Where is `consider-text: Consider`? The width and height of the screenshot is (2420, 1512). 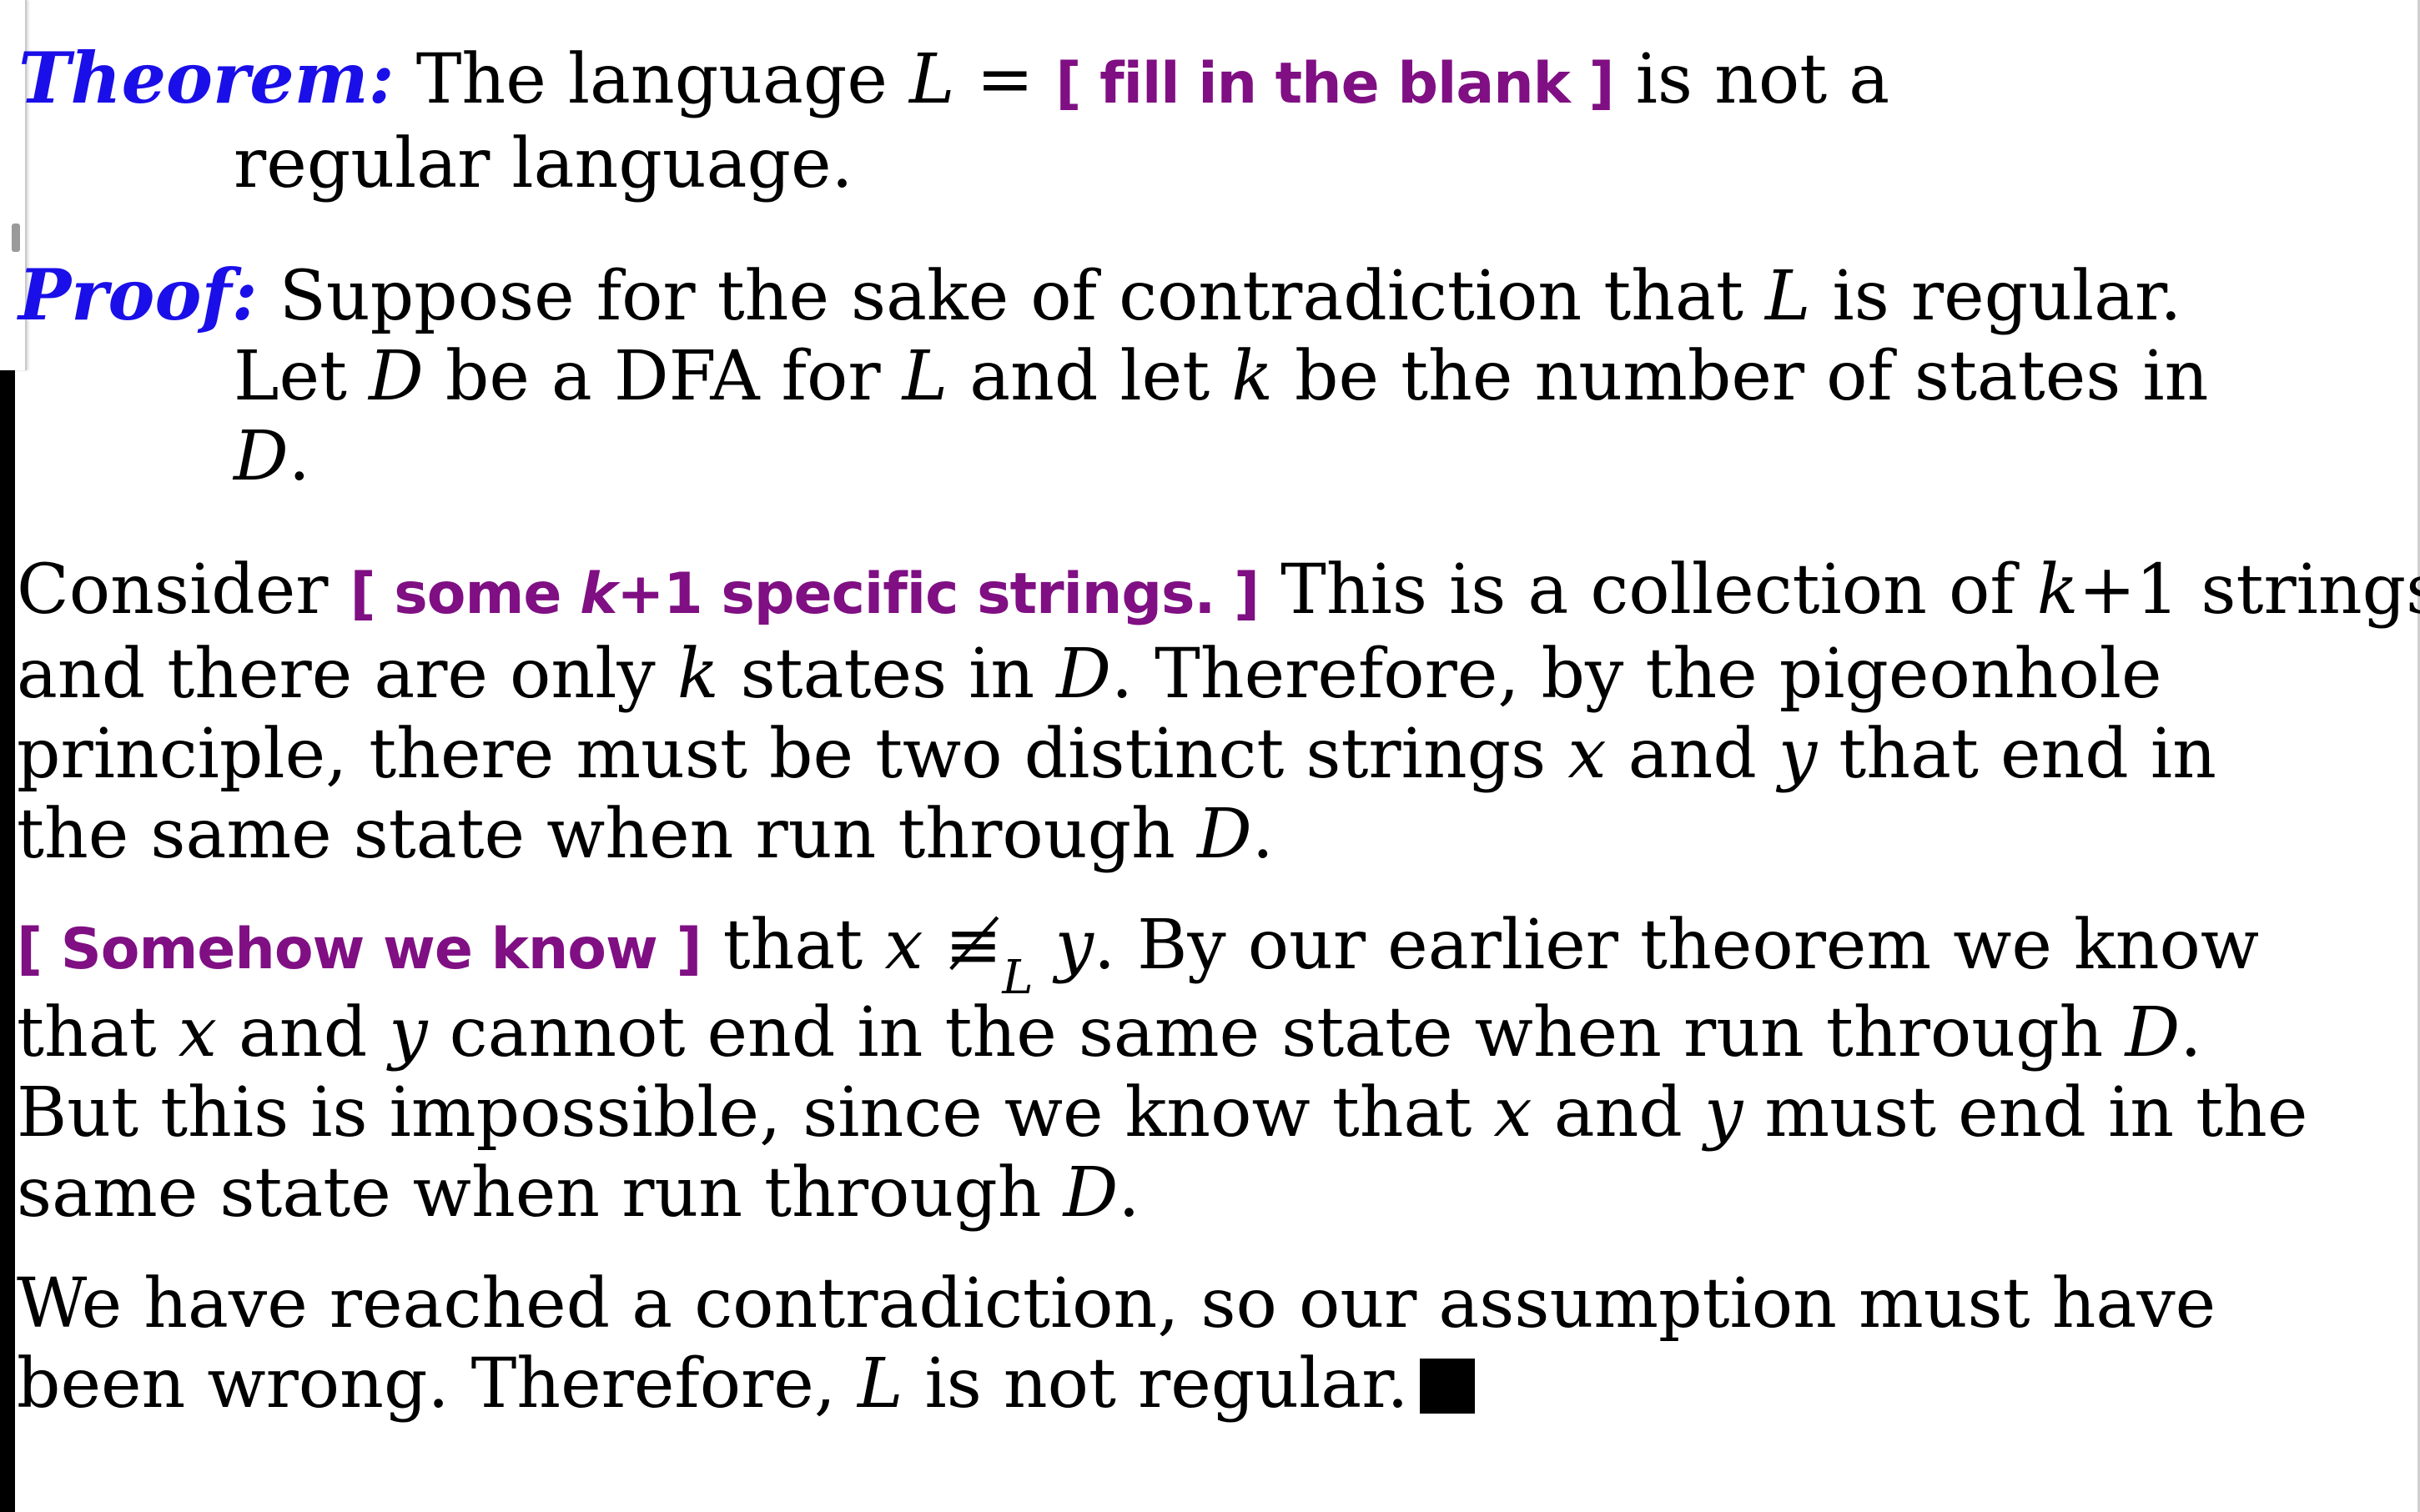
consider-text: Consider is located at coordinates (173, 590).